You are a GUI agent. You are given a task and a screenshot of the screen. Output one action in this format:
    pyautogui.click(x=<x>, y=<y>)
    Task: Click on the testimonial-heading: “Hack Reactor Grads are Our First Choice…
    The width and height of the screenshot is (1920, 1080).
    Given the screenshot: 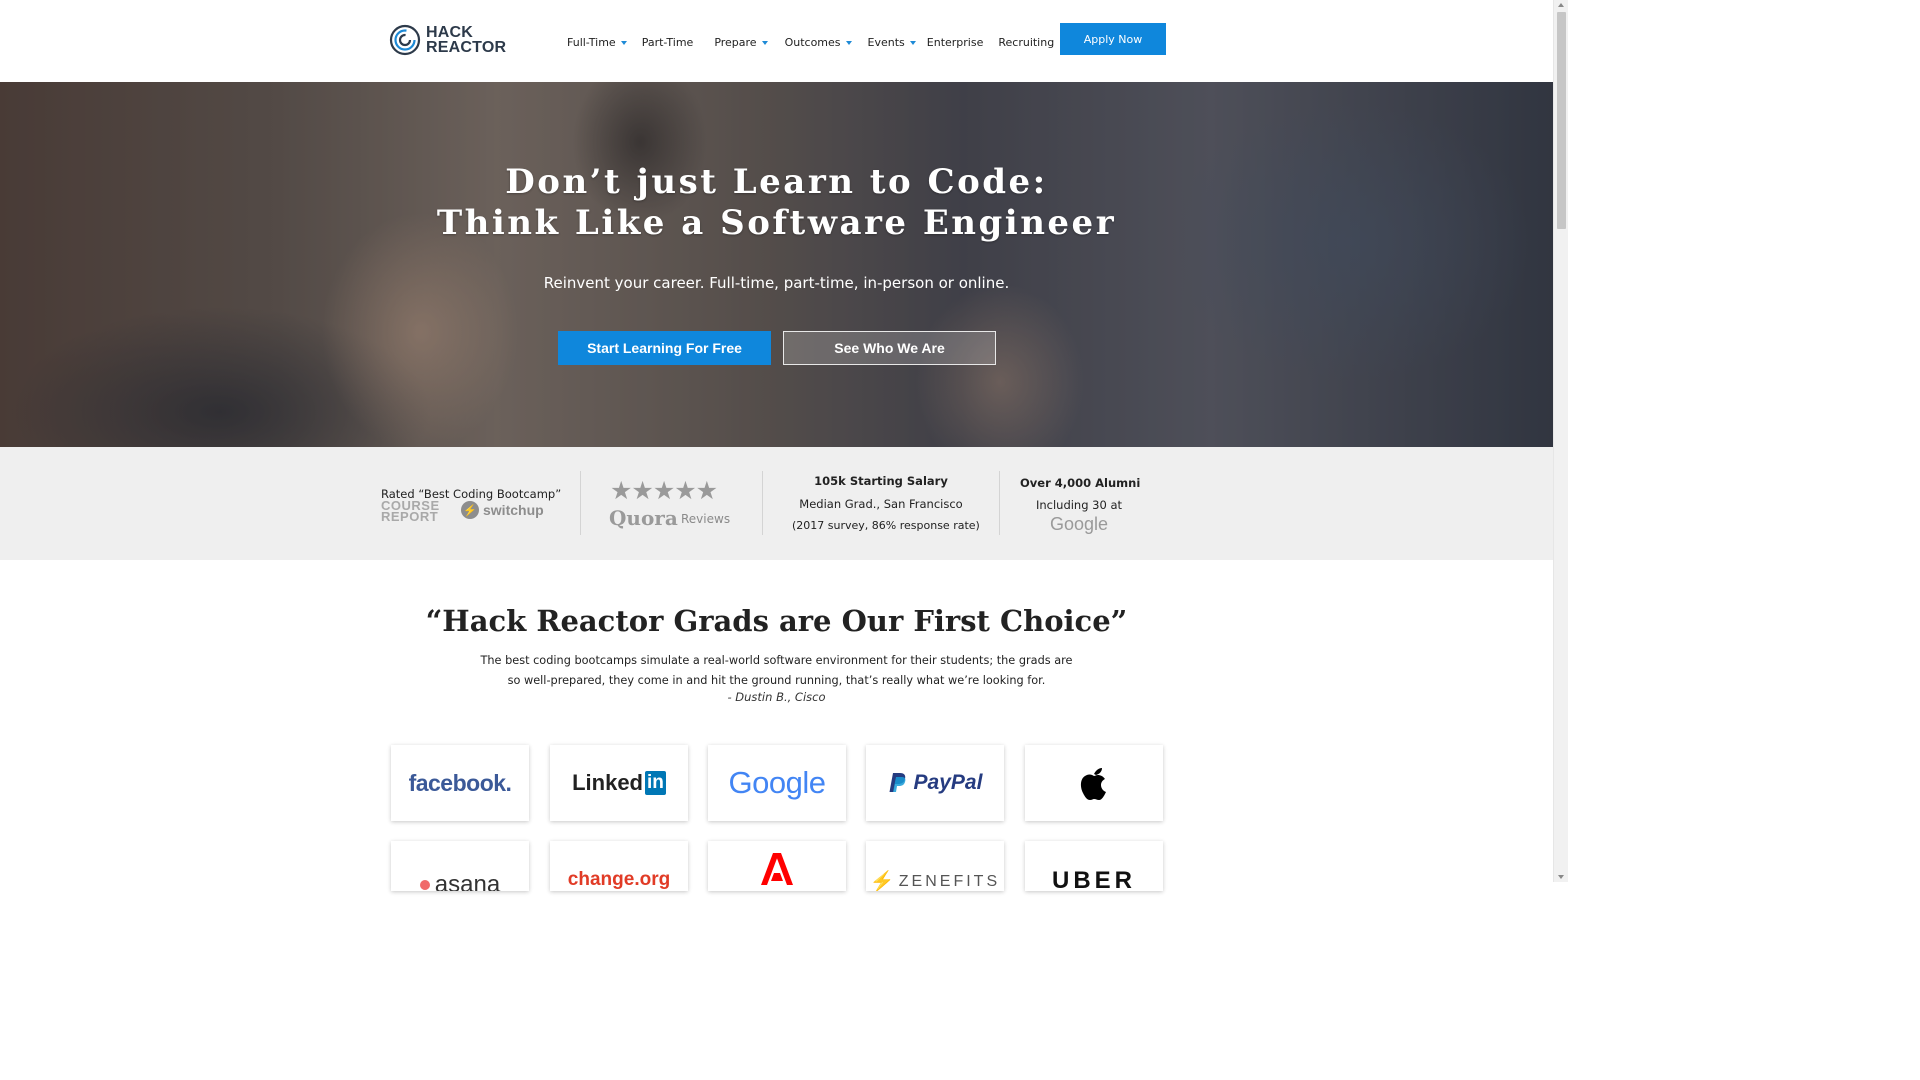 What is the action you would take?
    pyautogui.click(x=776, y=621)
    